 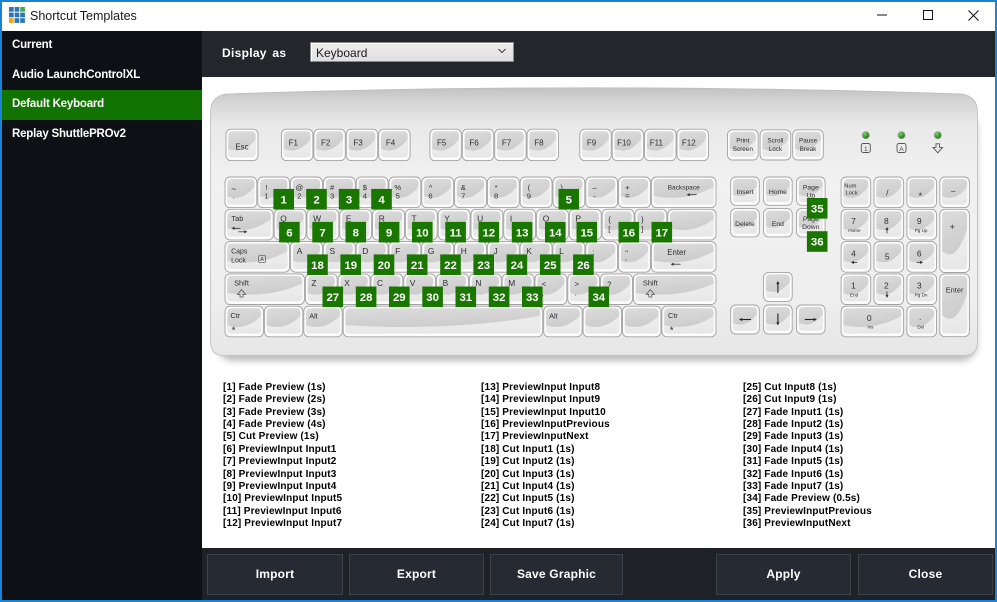 I want to click on svg-text: 35, so click(x=817, y=209).